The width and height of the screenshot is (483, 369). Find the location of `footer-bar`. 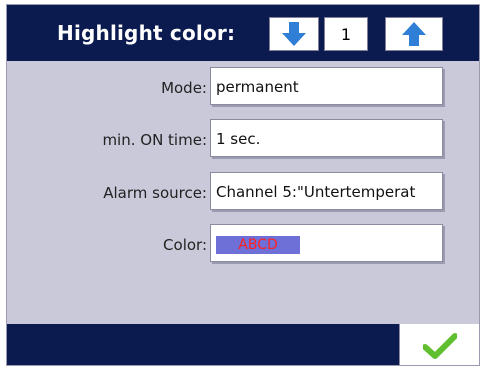

footer-bar is located at coordinates (243, 344).